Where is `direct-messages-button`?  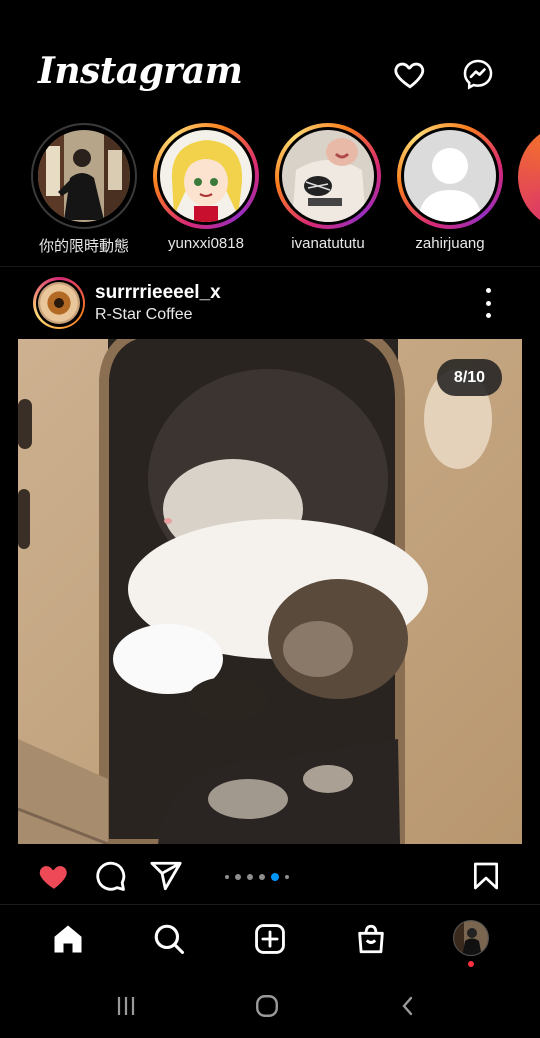 direct-messages-button is located at coordinates (478, 74).